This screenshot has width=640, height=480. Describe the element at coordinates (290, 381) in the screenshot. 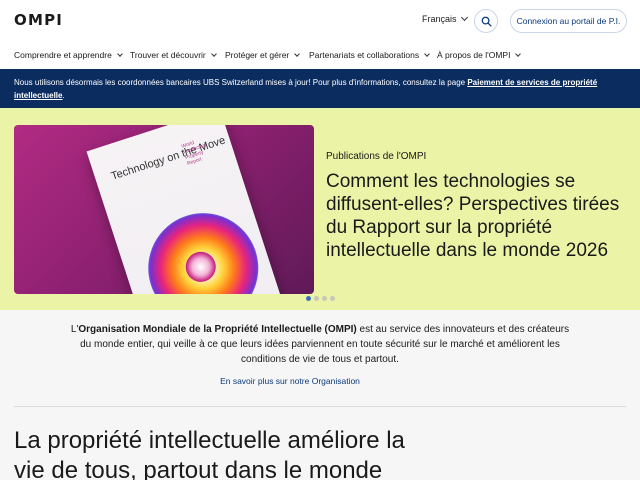

I see `about-link: En savoir plus sur notre Organisation` at that location.